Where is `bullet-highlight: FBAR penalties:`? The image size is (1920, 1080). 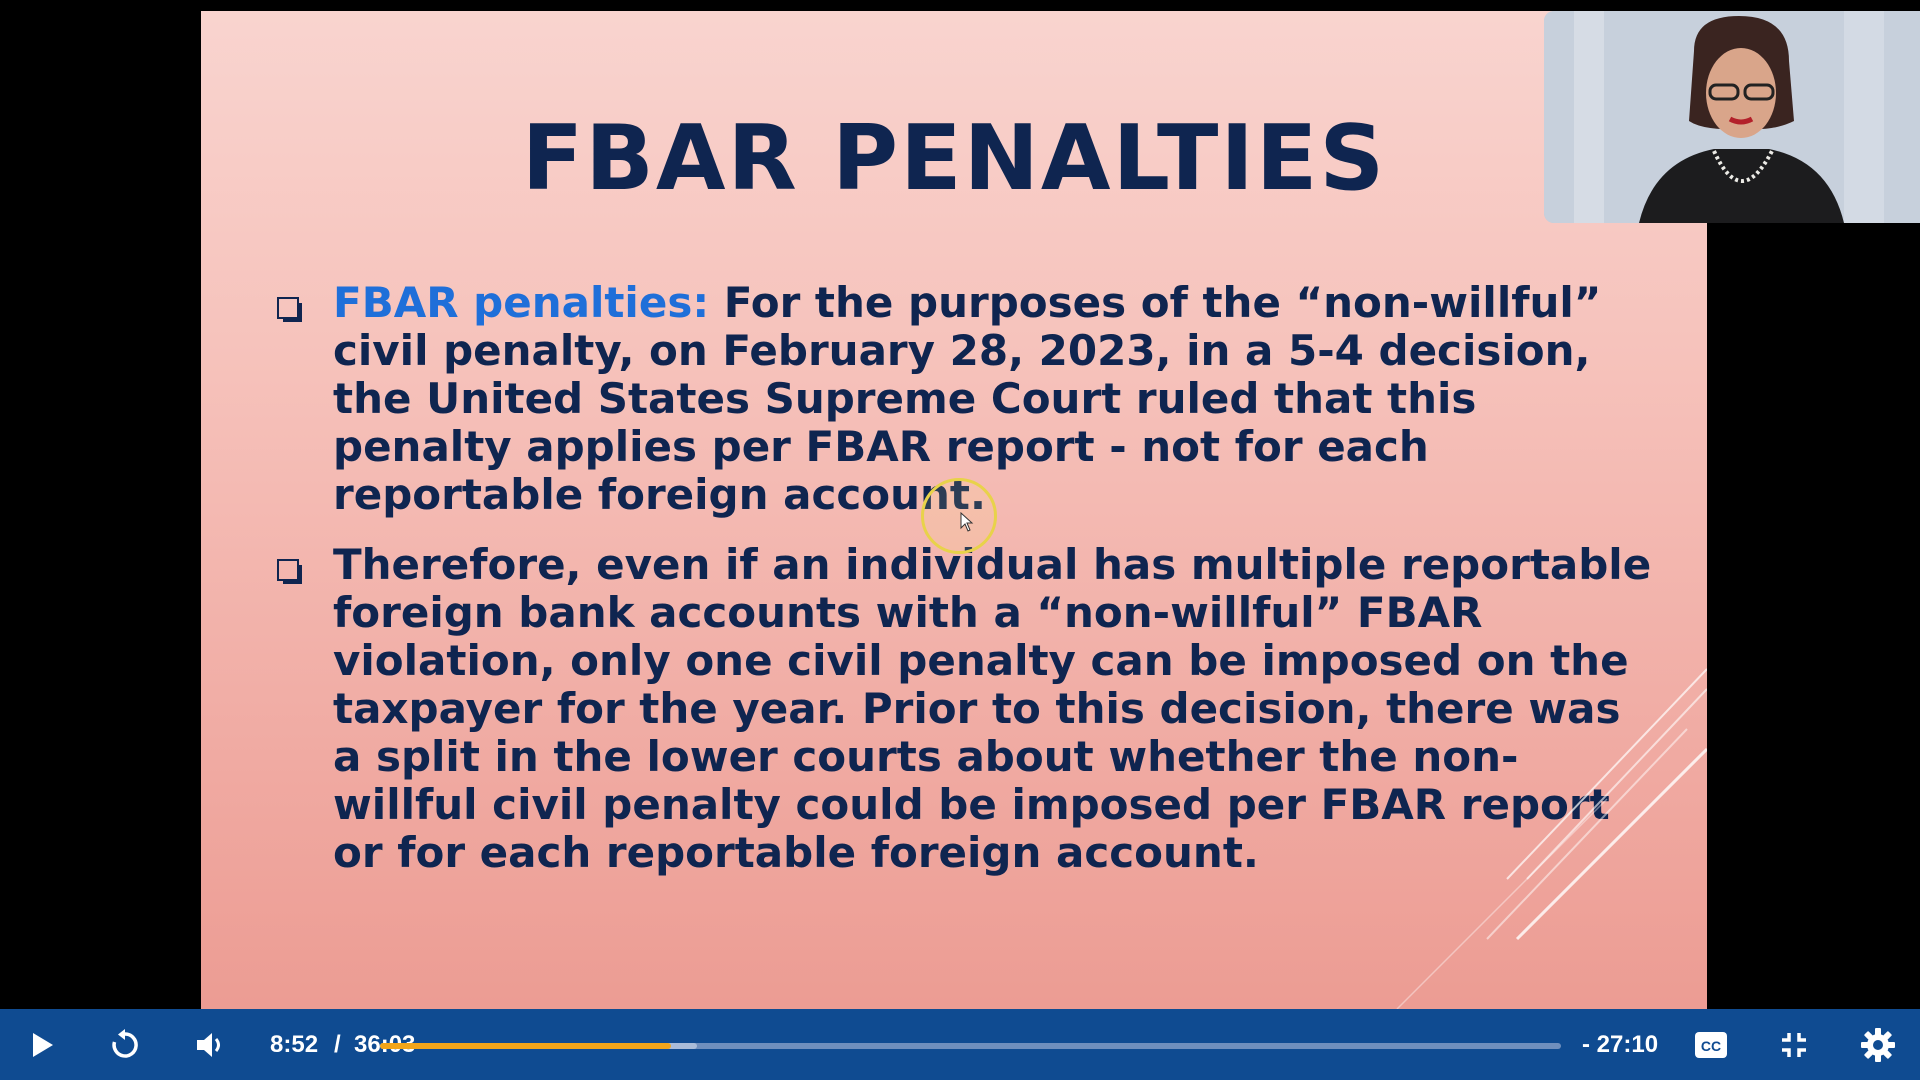 bullet-highlight: FBAR penalties: is located at coordinates (521, 302).